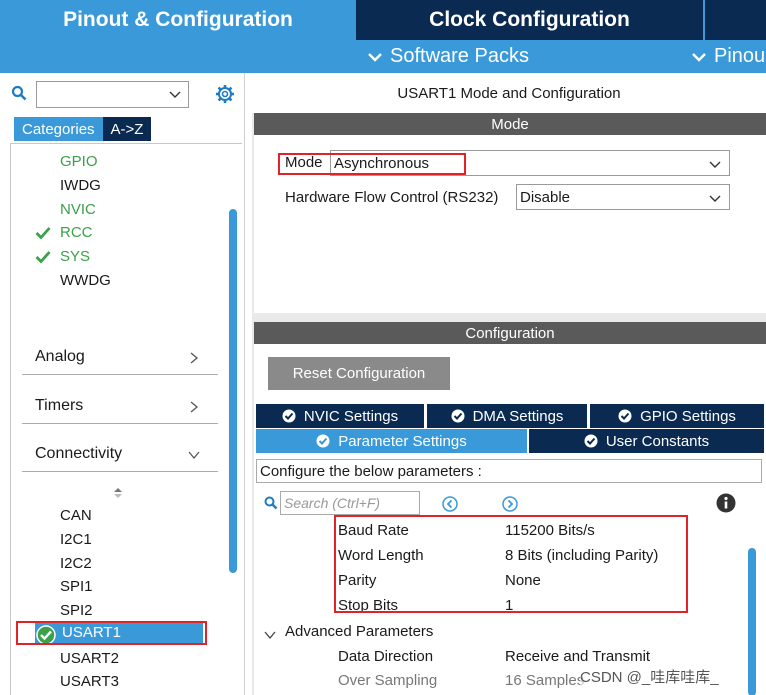 This screenshot has height=695, width=766. I want to click on param-data-direction-label: Data Direction, so click(386, 656).